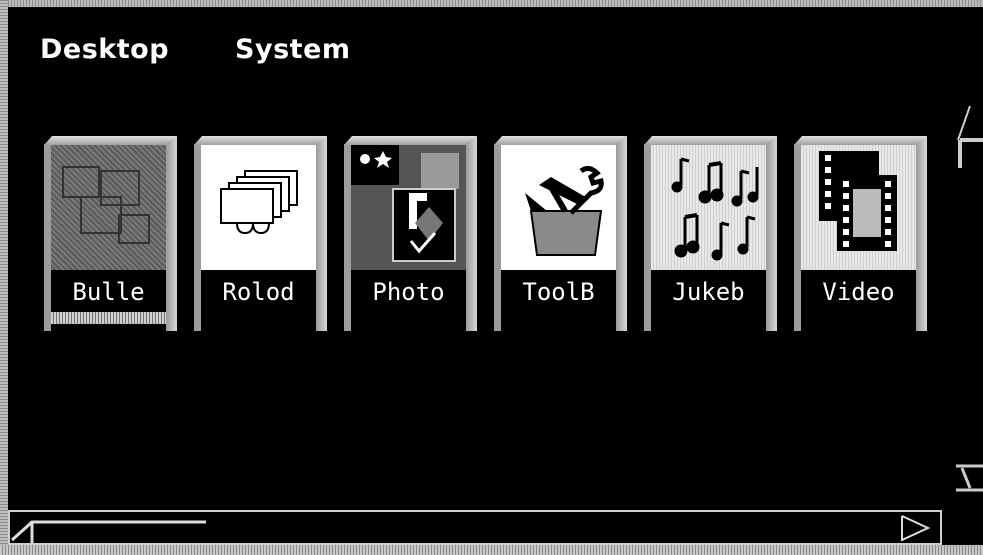 Image resolution: width=983 pixels, height=555 pixels. What do you see at coordinates (408, 207) in the screenshot?
I see `photo-icon` at bounding box center [408, 207].